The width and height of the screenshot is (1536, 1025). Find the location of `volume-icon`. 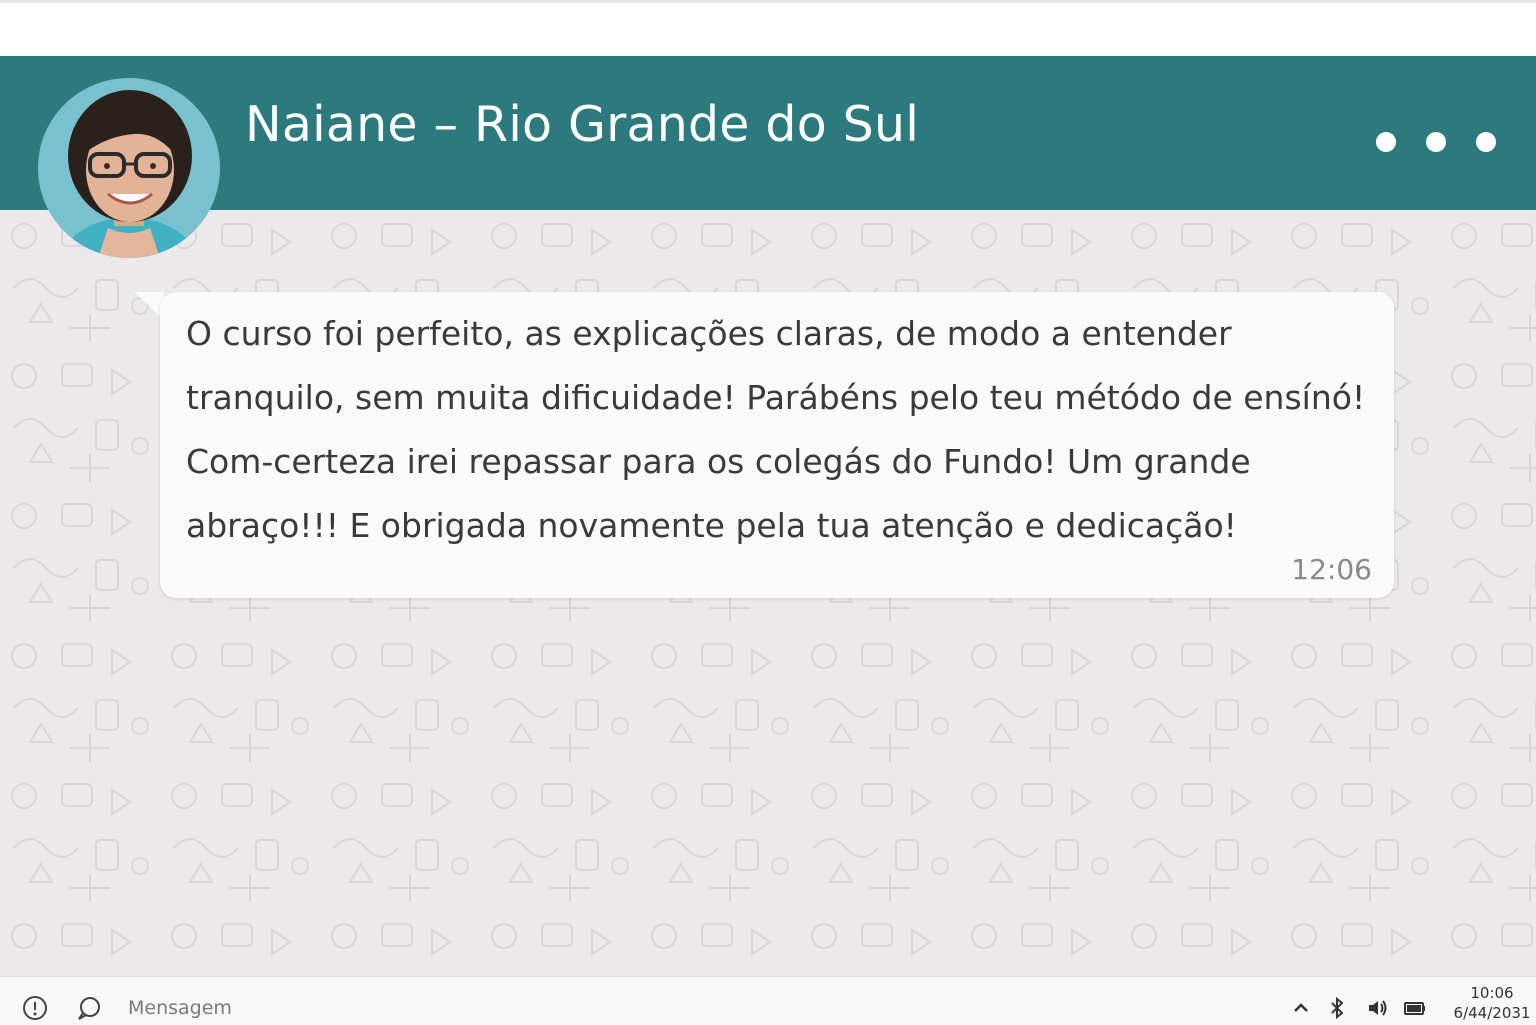

volume-icon is located at coordinates (1377, 1008).